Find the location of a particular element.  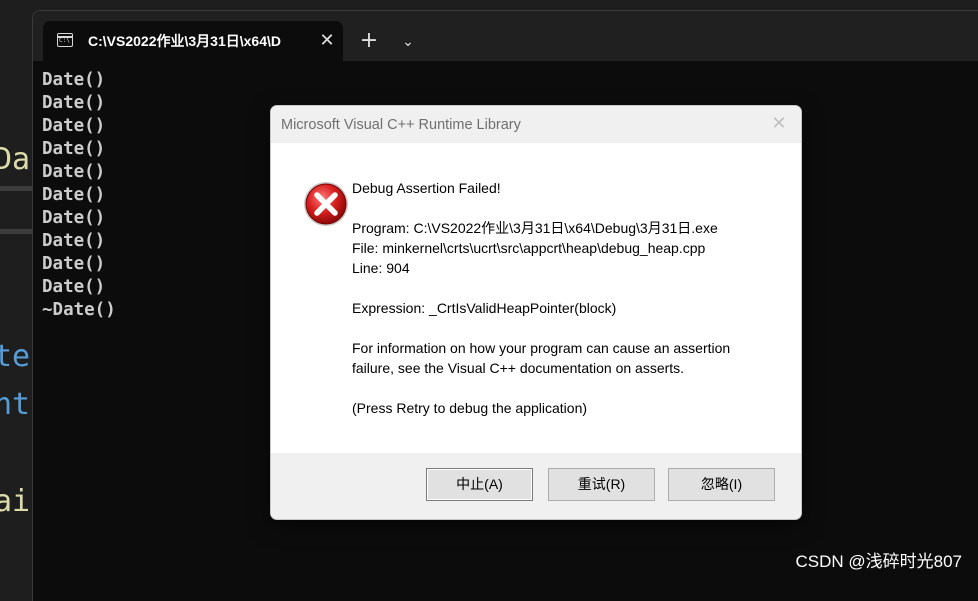

error-icon is located at coordinates (326, 204).